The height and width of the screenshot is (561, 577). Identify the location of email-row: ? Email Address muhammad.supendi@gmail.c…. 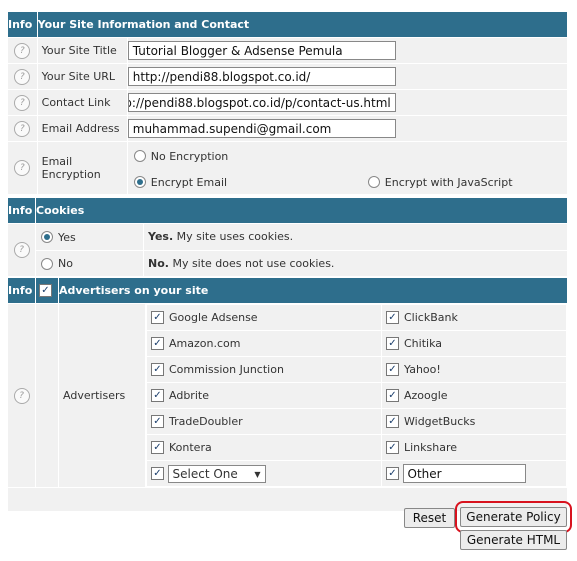
(287, 128).